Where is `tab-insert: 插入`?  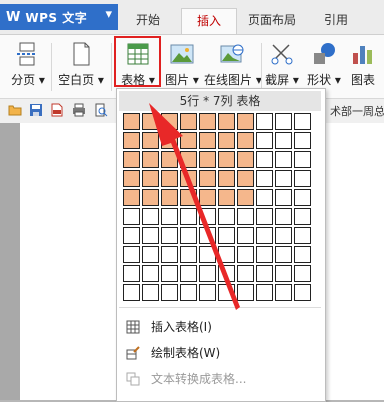
tab-insert: 插入 is located at coordinates (209, 22).